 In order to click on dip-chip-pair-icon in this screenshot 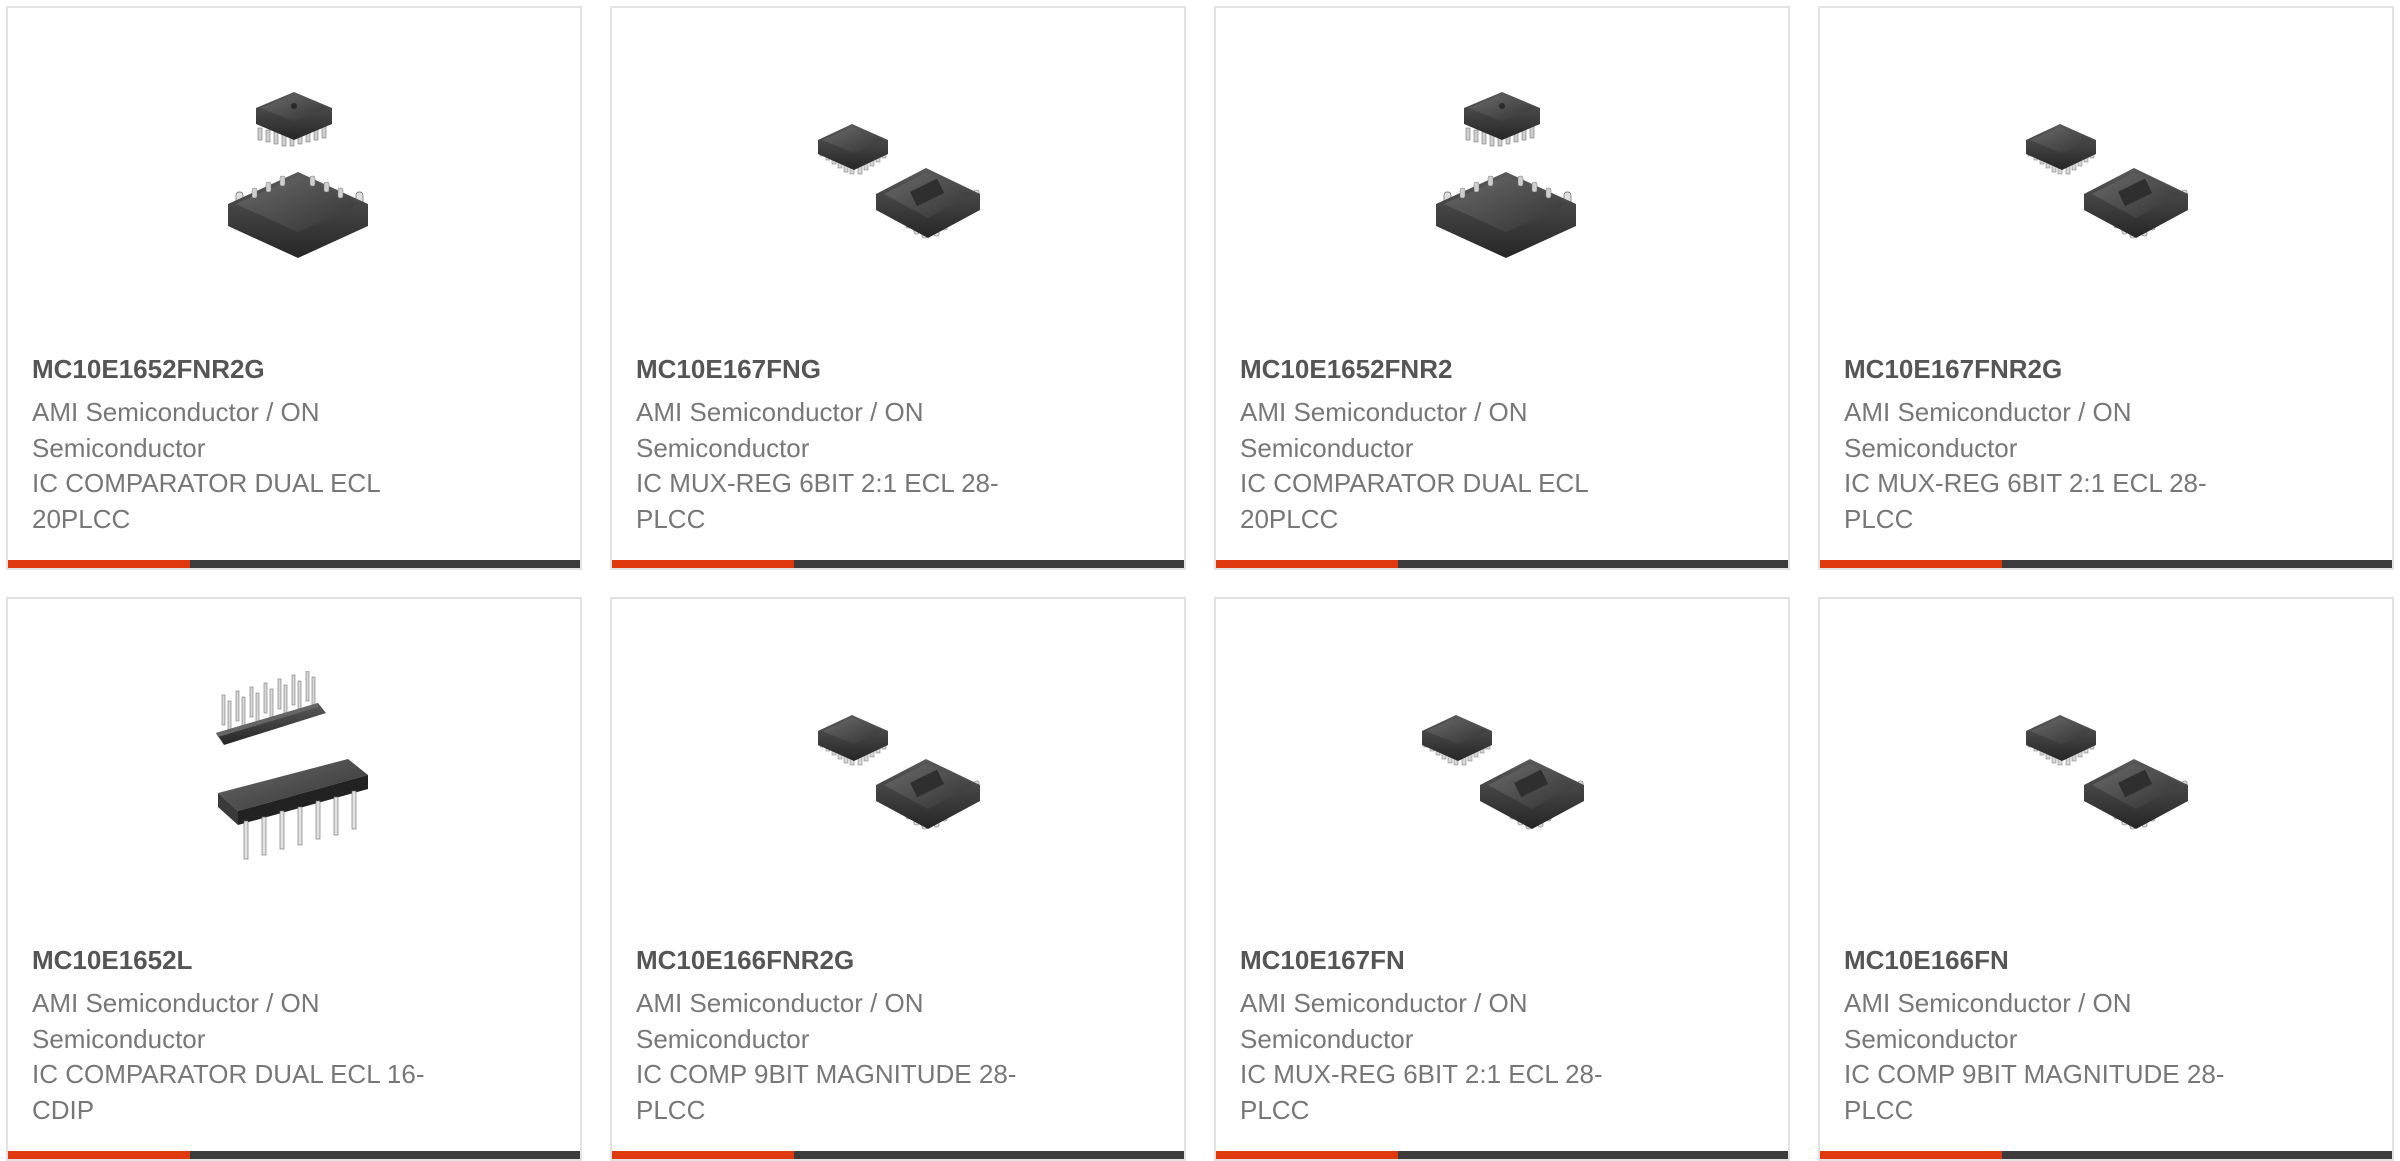, I will do `click(292, 765)`.